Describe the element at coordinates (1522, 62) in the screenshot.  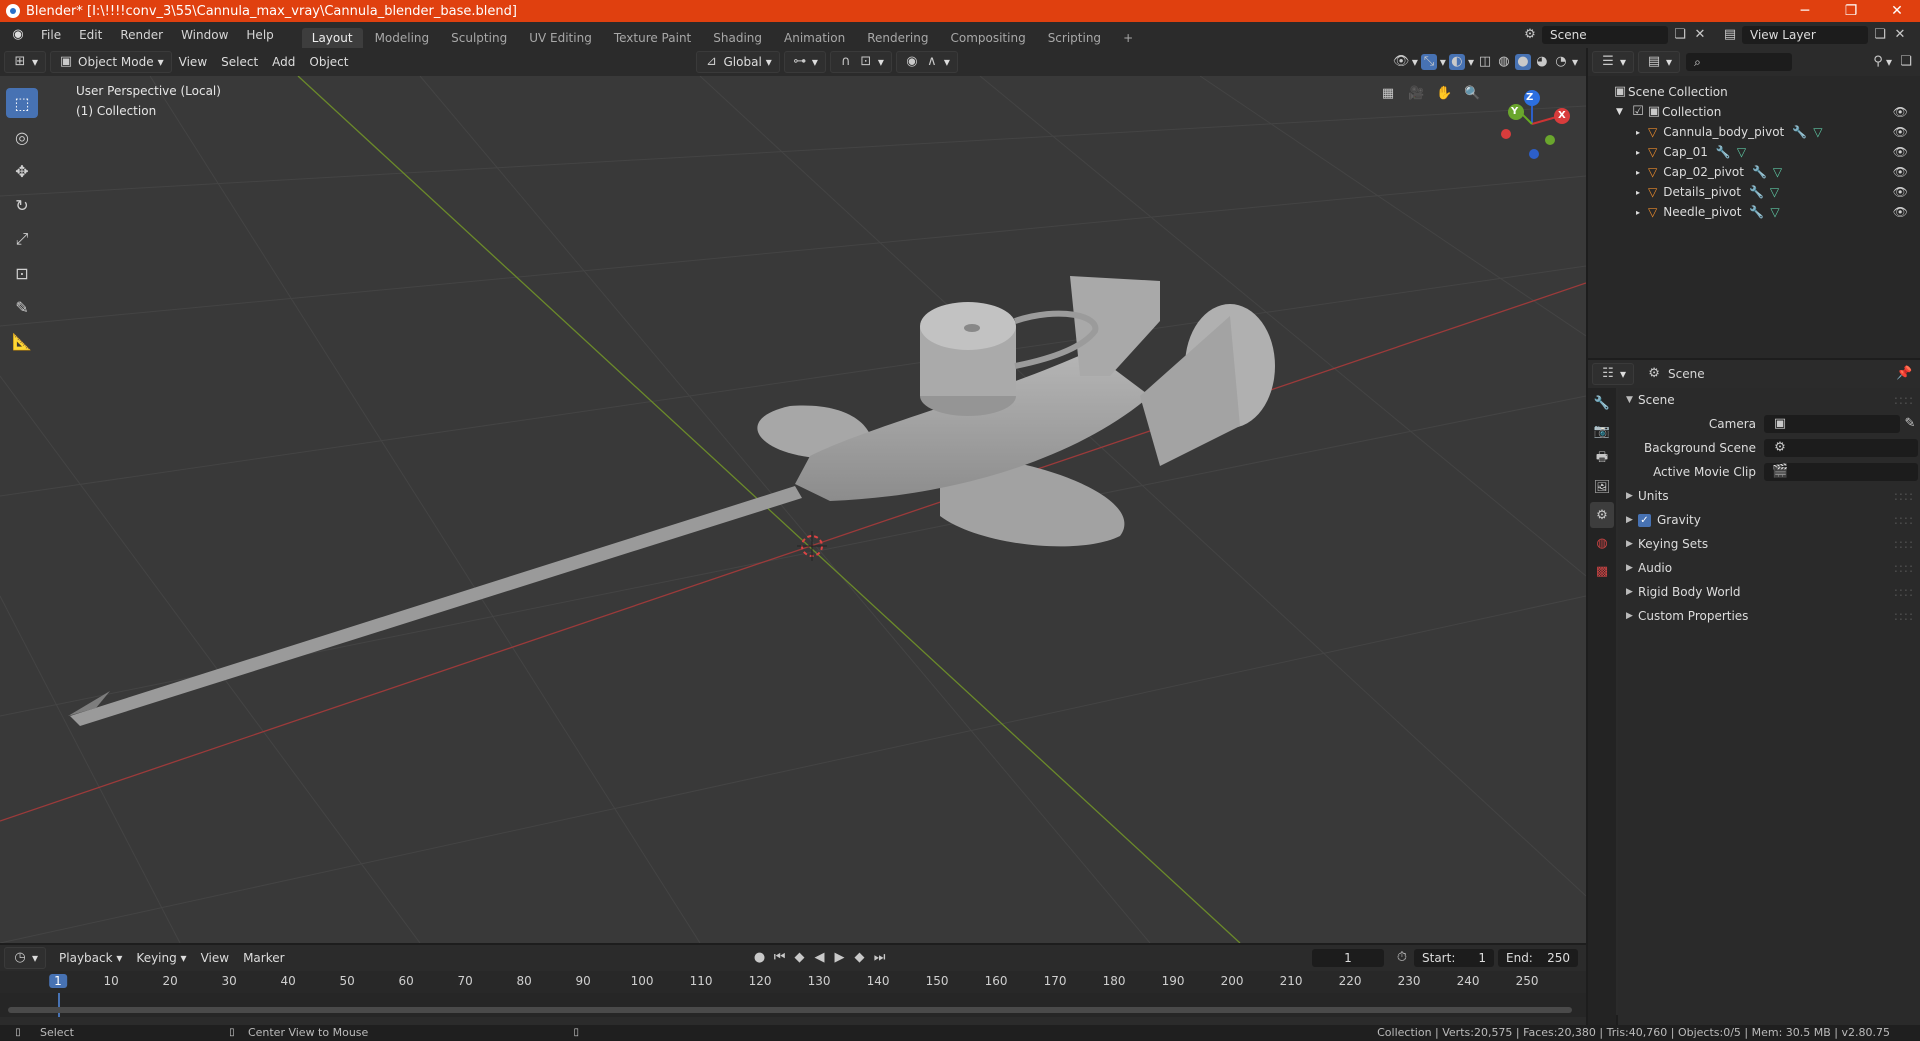
I see `solid-shading-icon: ●` at that location.